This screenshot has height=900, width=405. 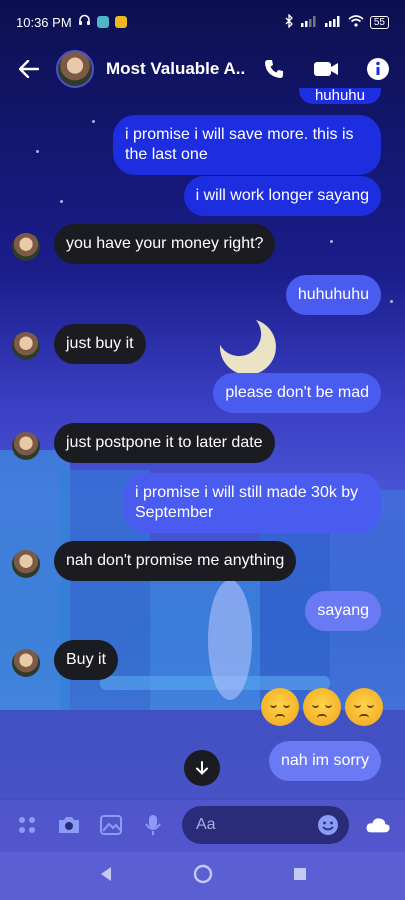 What do you see at coordinates (324, 761) in the screenshot?
I see `message-bubble-outgoing: nah im sorry` at bounding box center [324, 761].